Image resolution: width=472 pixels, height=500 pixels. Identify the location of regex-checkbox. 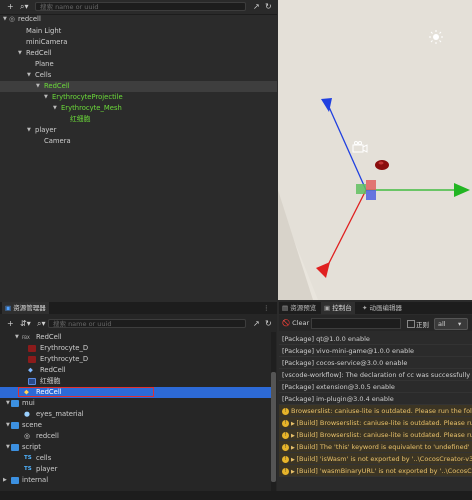
(411, 324).